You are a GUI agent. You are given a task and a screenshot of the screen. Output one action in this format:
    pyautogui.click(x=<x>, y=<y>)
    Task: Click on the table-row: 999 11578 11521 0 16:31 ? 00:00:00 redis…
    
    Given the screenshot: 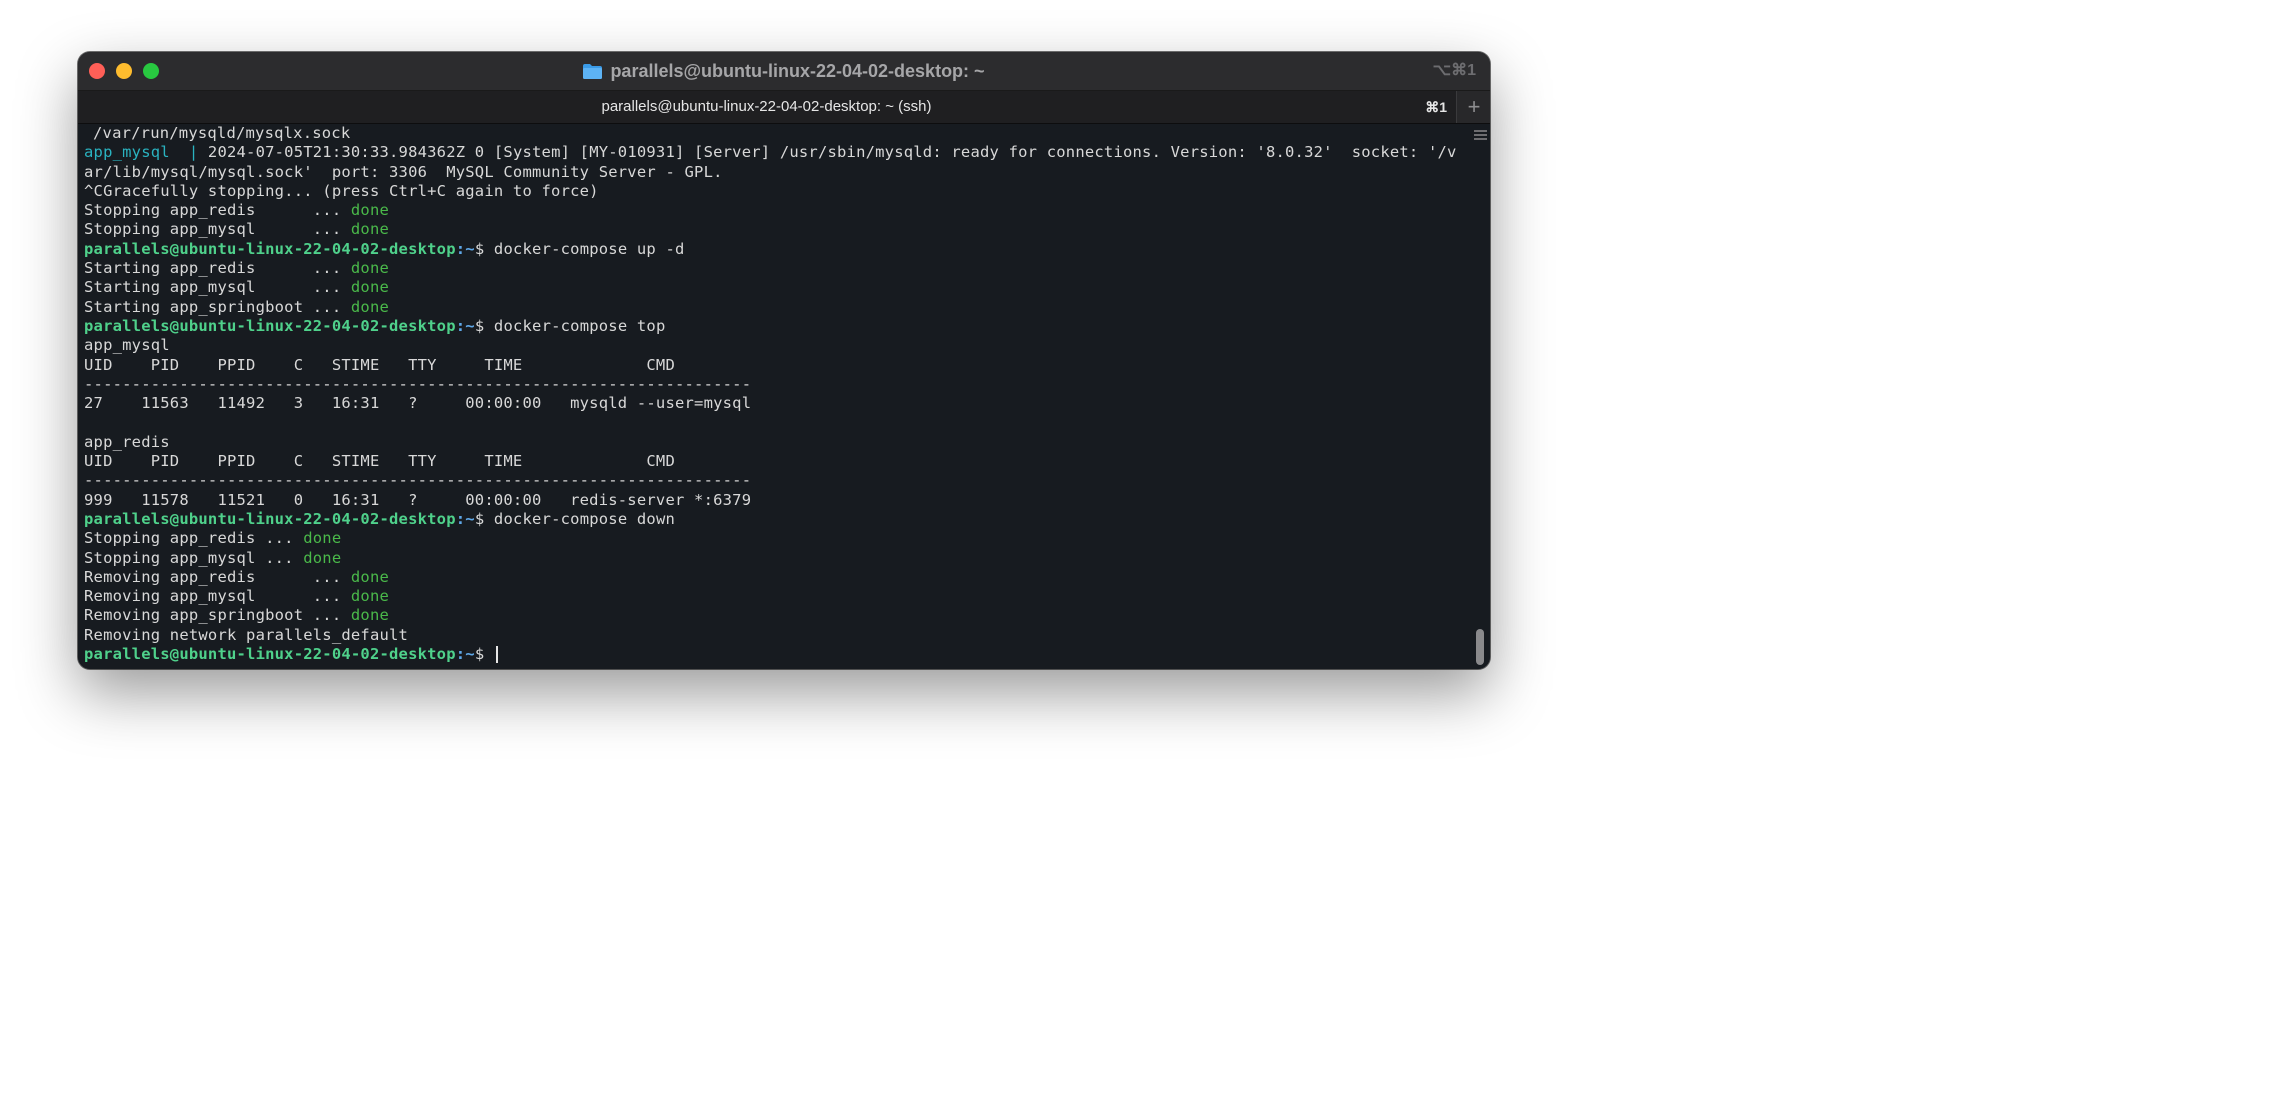 What is the action you would take?
    pyautogui.click(x=418, y=499)
    